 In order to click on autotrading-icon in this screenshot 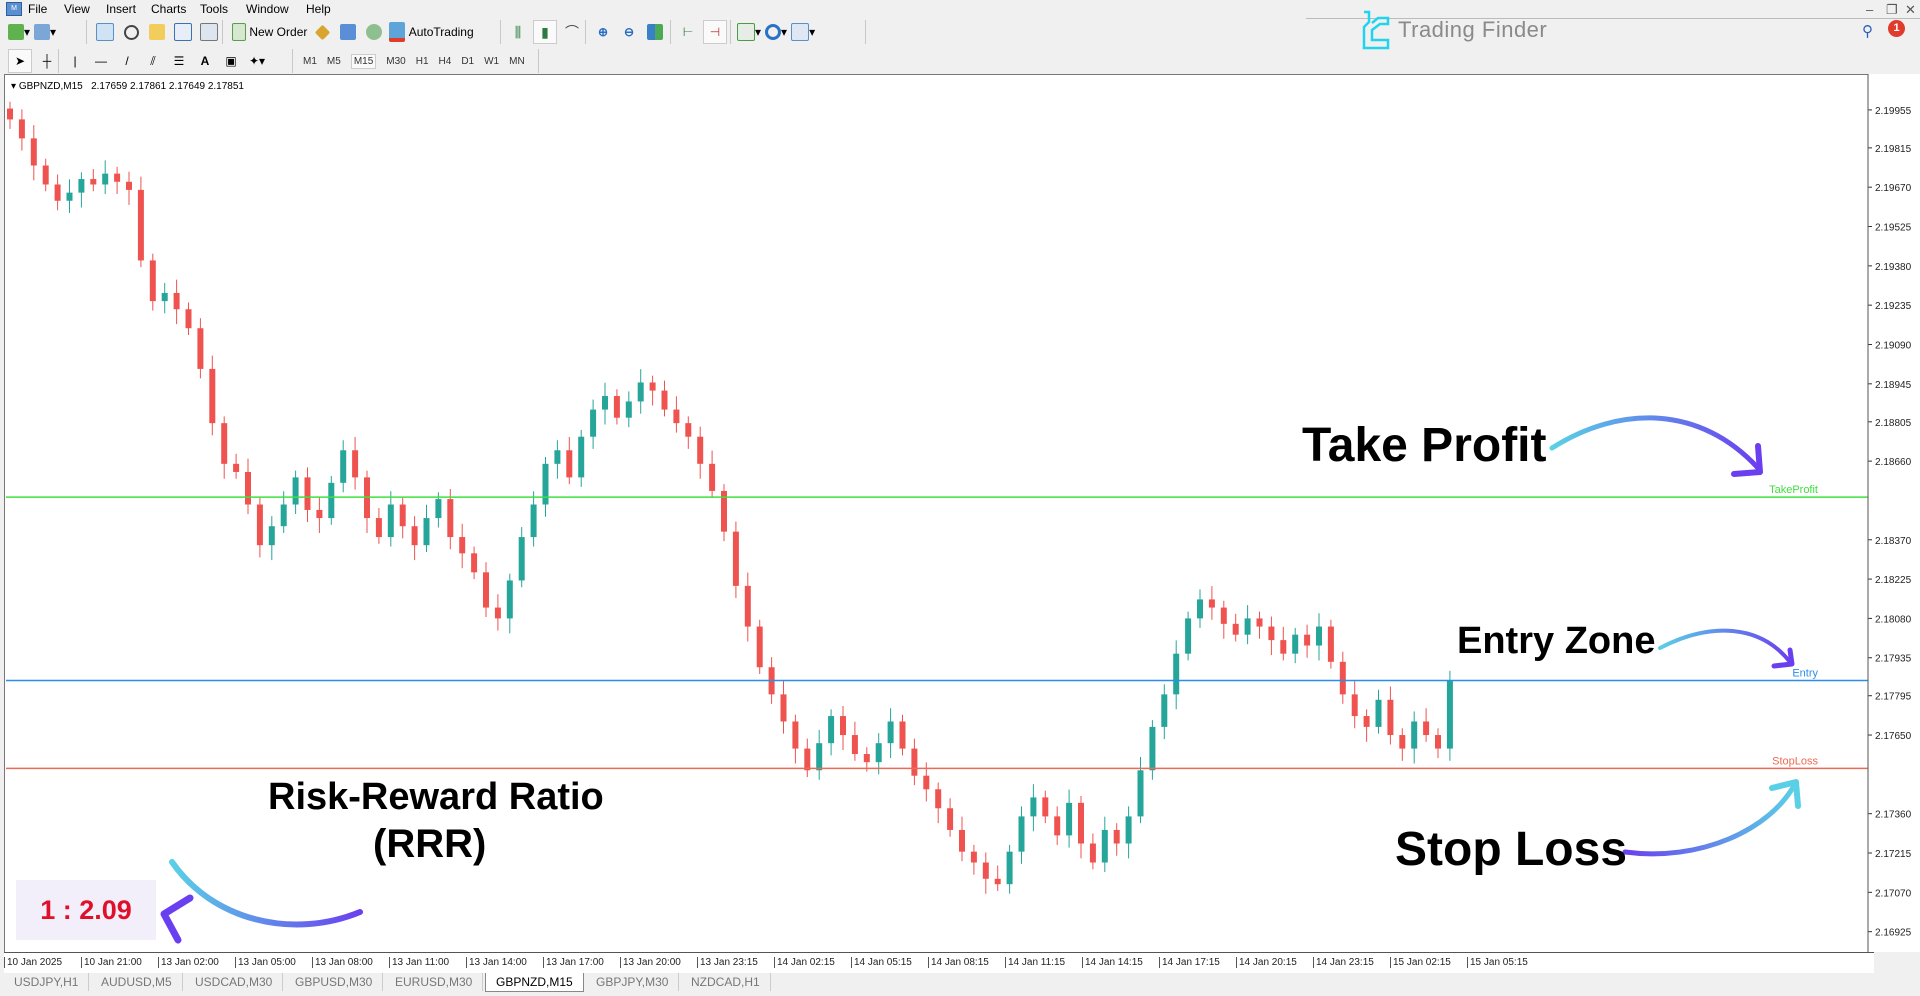, I will do `click(397, 32)`.